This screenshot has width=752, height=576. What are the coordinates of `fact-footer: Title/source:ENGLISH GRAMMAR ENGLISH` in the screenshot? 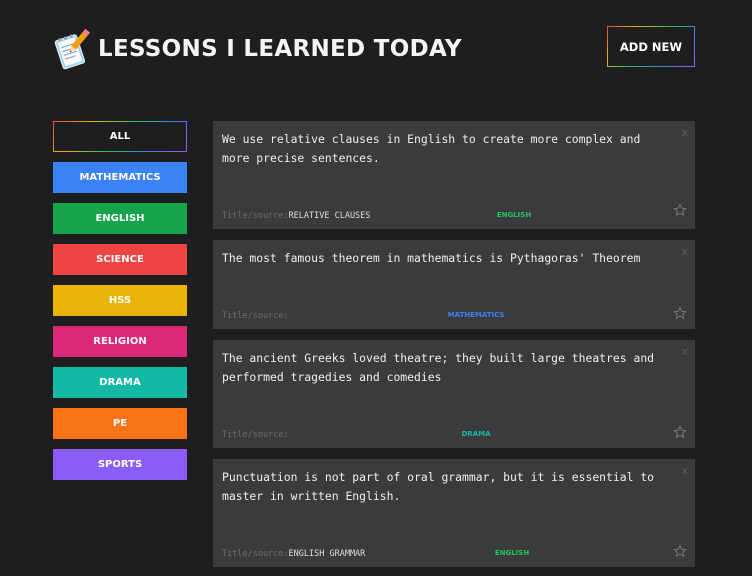 It's located at (454, 552).